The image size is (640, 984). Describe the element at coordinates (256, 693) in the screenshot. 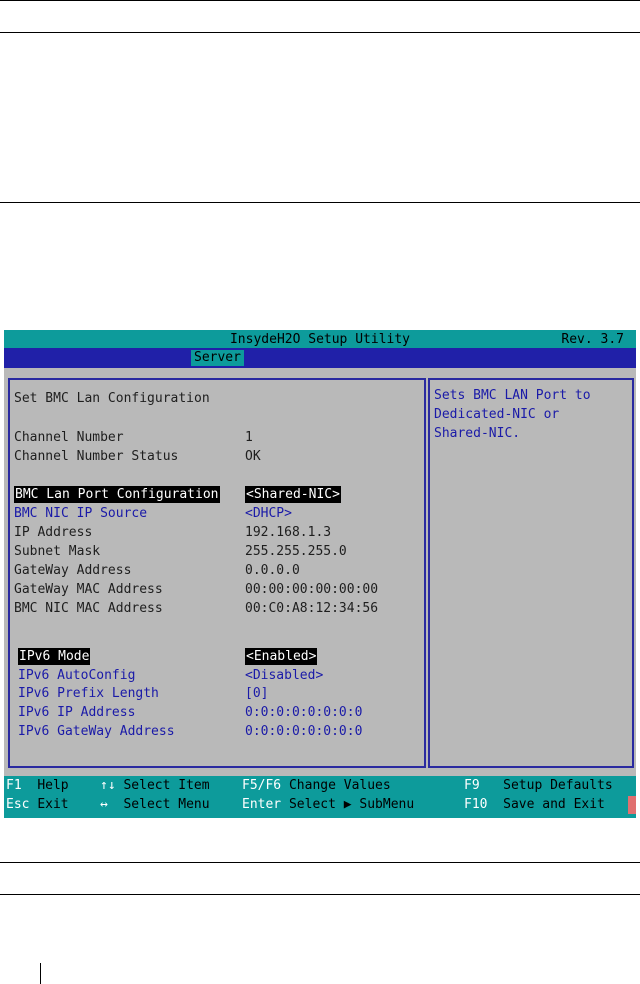

I see `ipv6-prefix-value: [0]` at that location.